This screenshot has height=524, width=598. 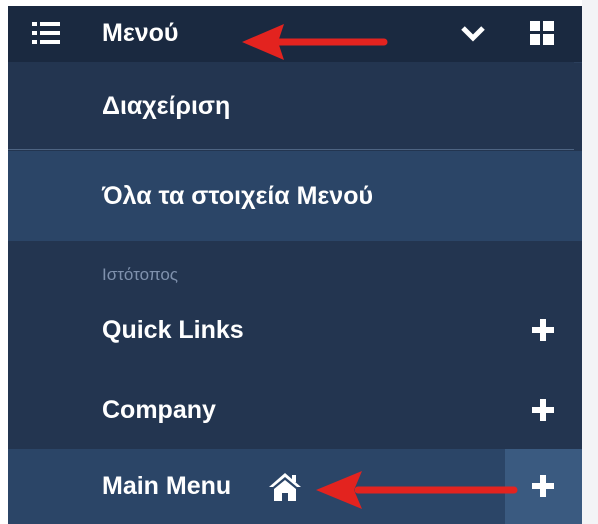 What do you see at coordinates (295, 34) in the screenshot?
I see `menu-header: Μενού` at bounding box center [295, 34].